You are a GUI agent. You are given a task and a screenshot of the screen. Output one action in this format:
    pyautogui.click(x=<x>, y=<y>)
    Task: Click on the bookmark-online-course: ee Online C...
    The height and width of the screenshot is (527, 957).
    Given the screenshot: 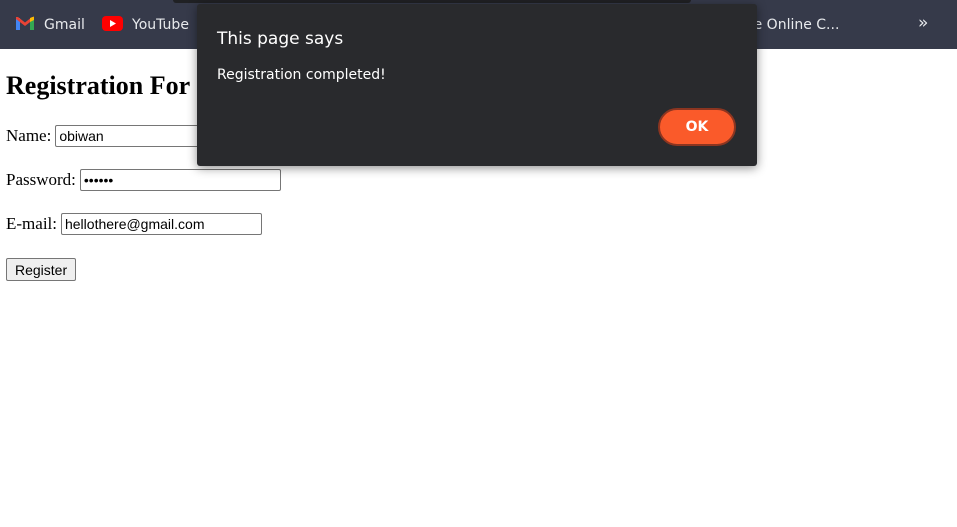 What is the action you would take?
    pyautogui.click(x=792, y=25)
    